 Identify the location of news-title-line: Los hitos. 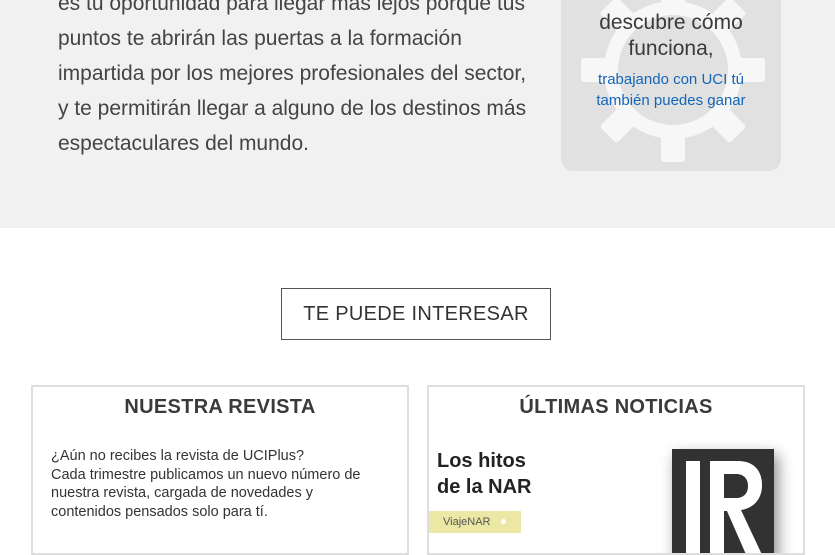
(481, 461).